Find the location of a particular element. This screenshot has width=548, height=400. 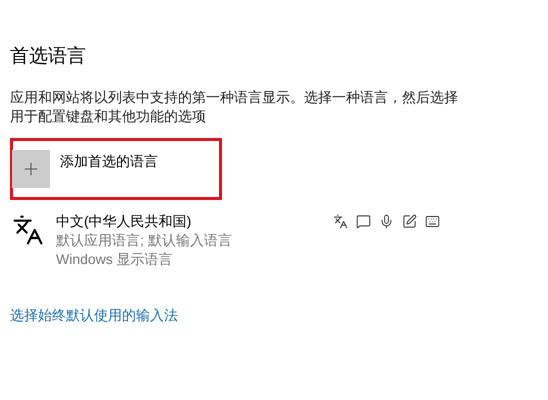

description-text: 应用和网站将以列表中支持的第一种语言显示。选择一种语言，然后选择用于配置键盘和其他功能的选项 is located at coordinates (234, 107).